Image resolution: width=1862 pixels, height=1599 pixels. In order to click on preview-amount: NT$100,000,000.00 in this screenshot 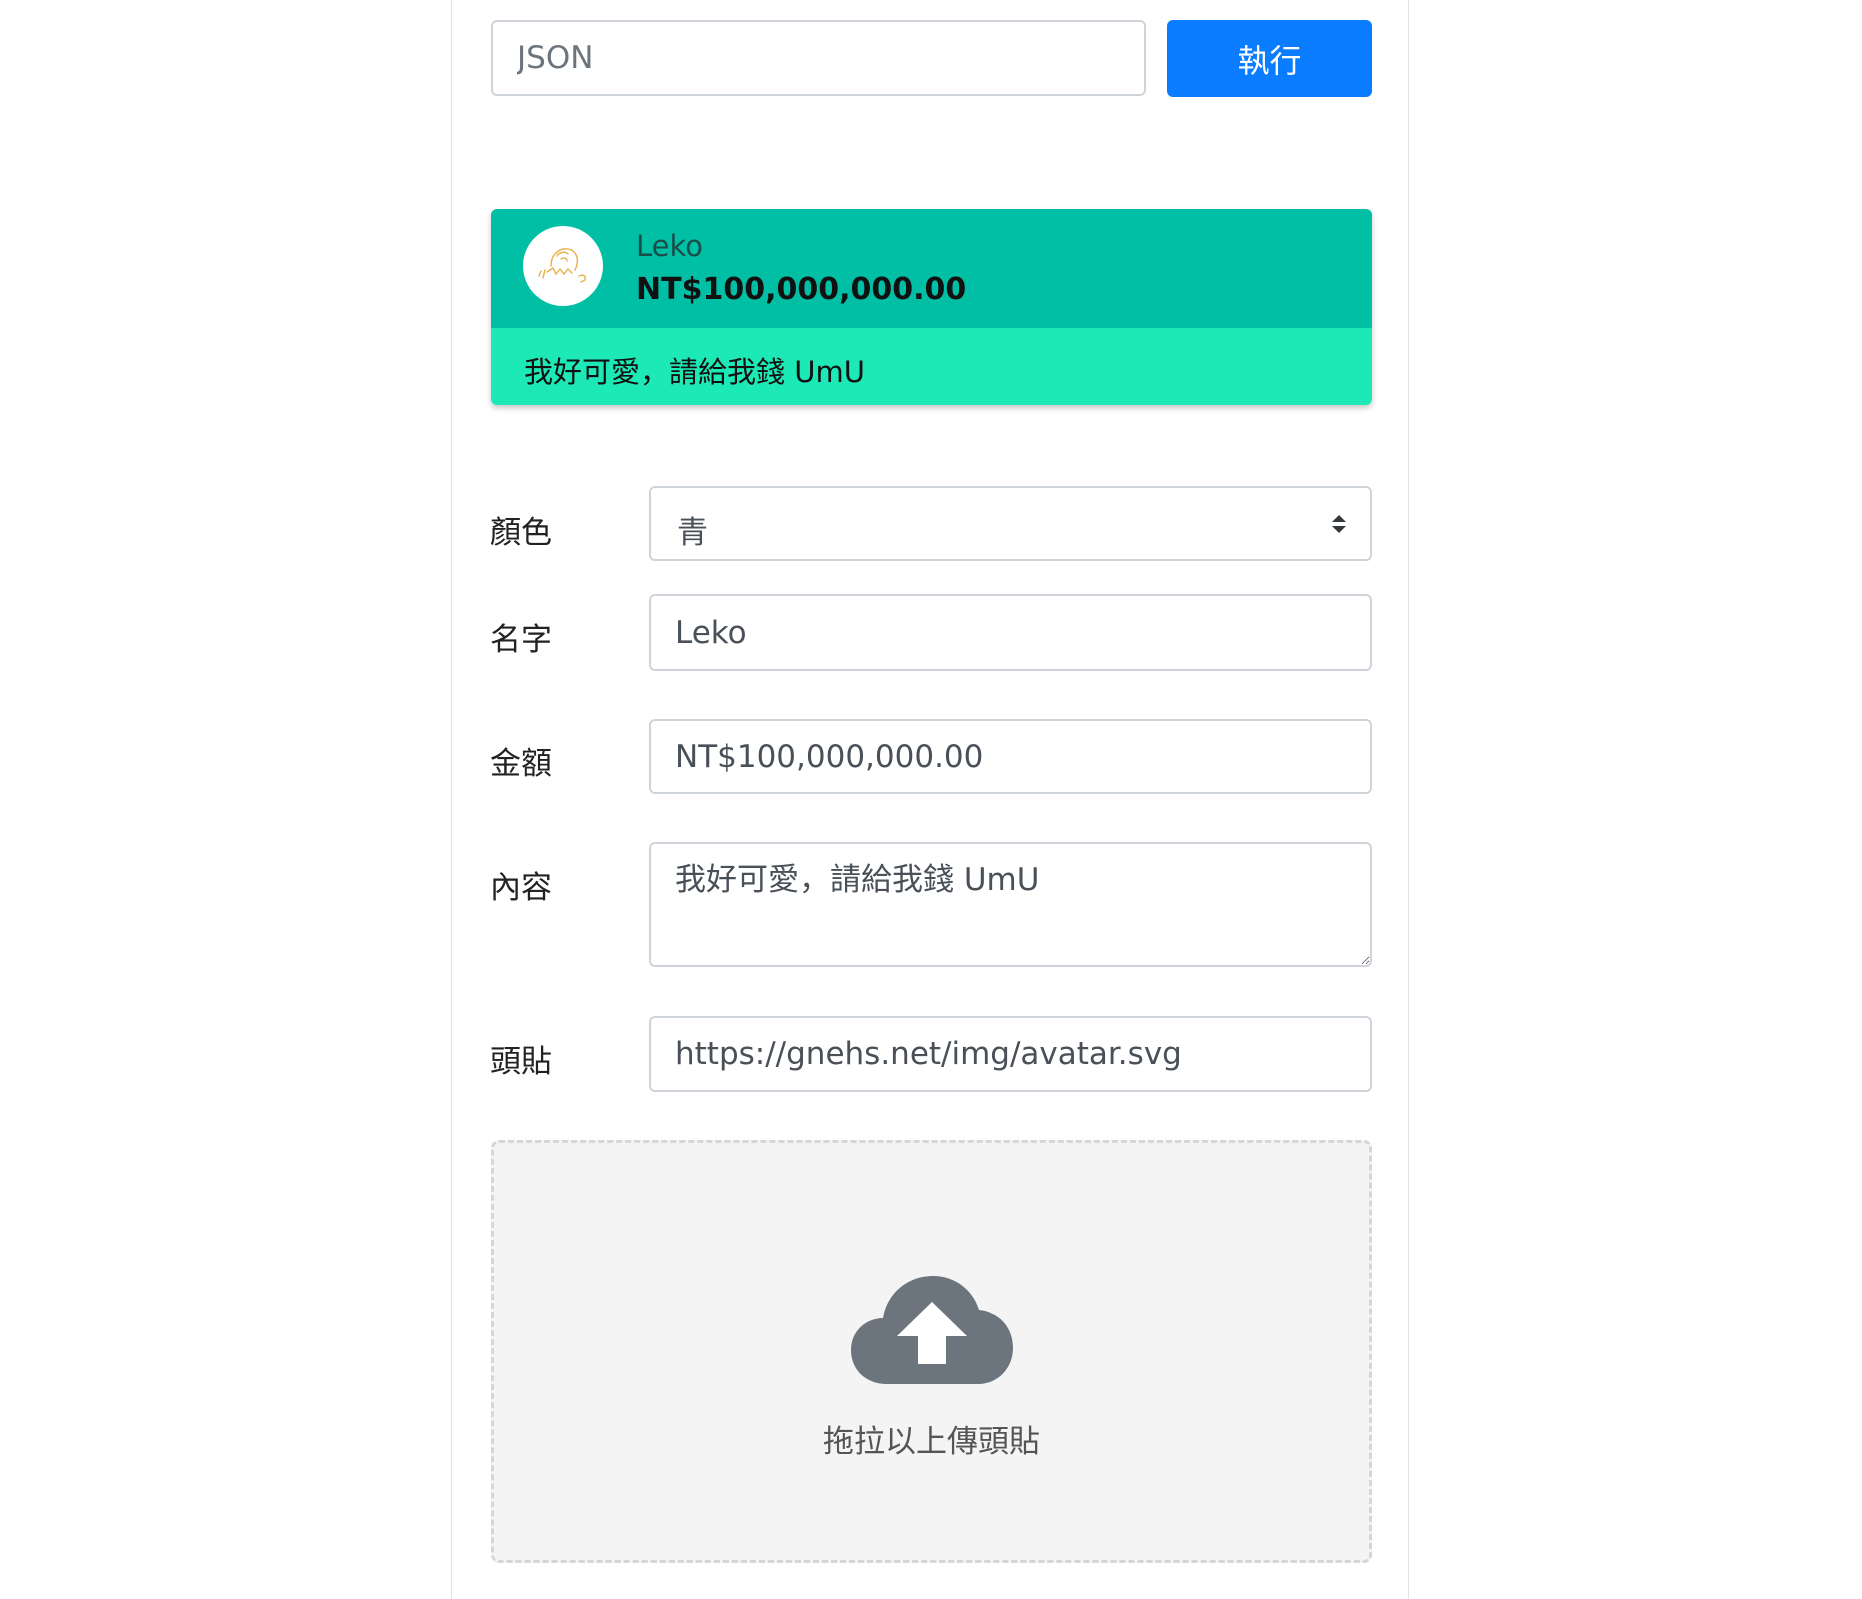, I will do `click(801, 289)`.